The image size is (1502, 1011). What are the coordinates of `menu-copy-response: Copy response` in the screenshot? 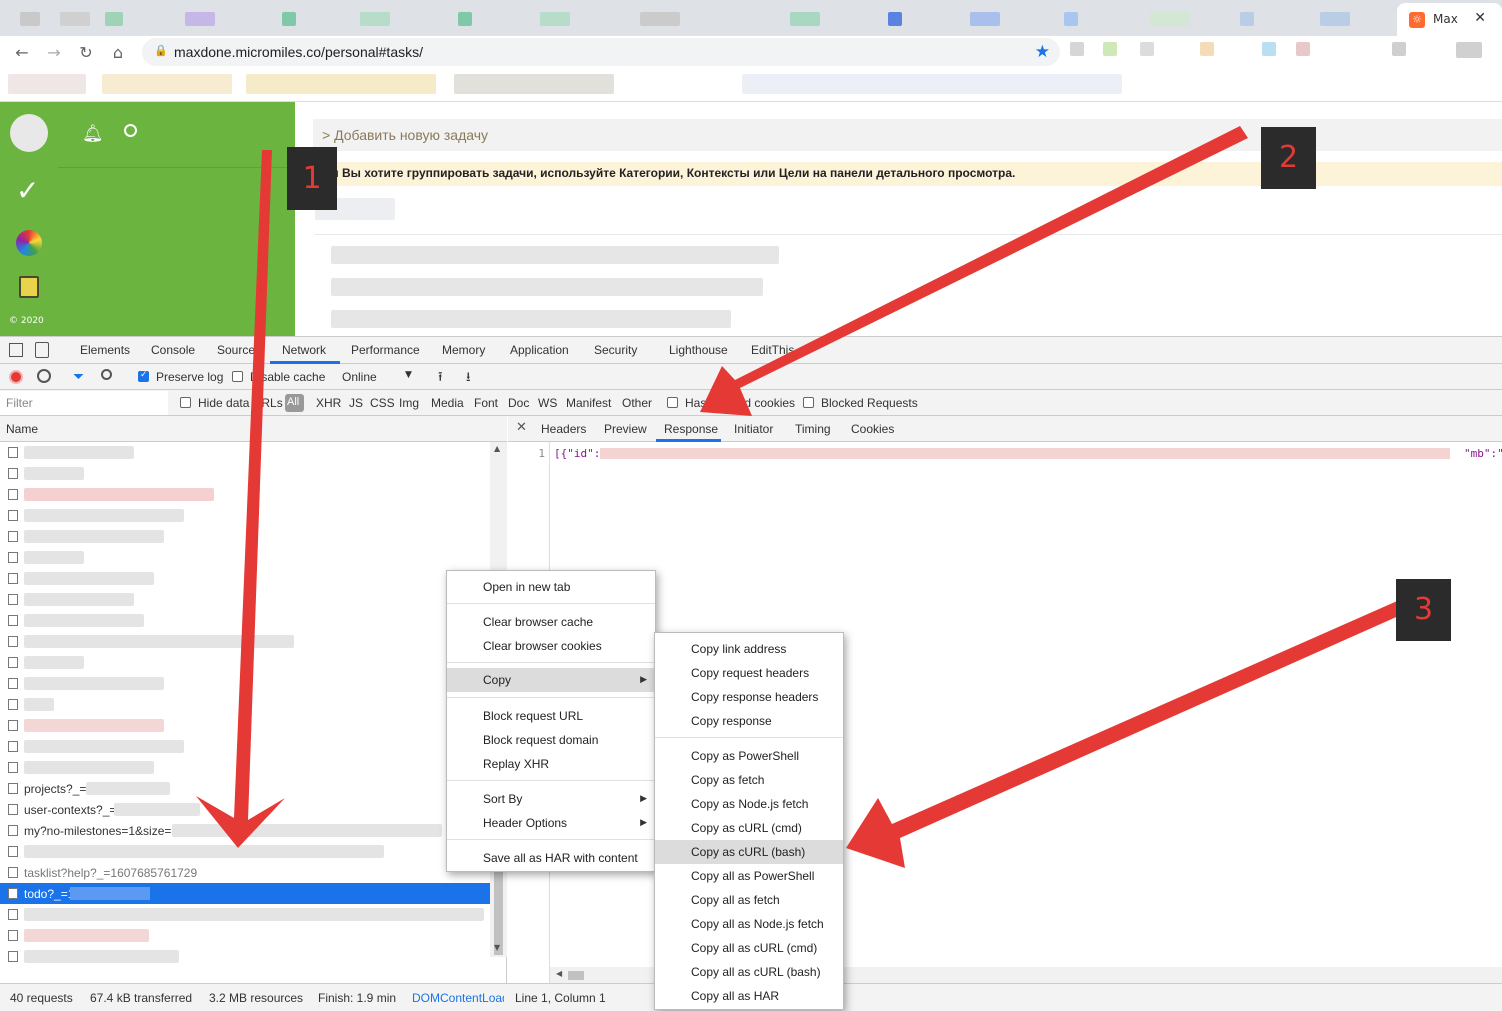 It's located at (749, 721).